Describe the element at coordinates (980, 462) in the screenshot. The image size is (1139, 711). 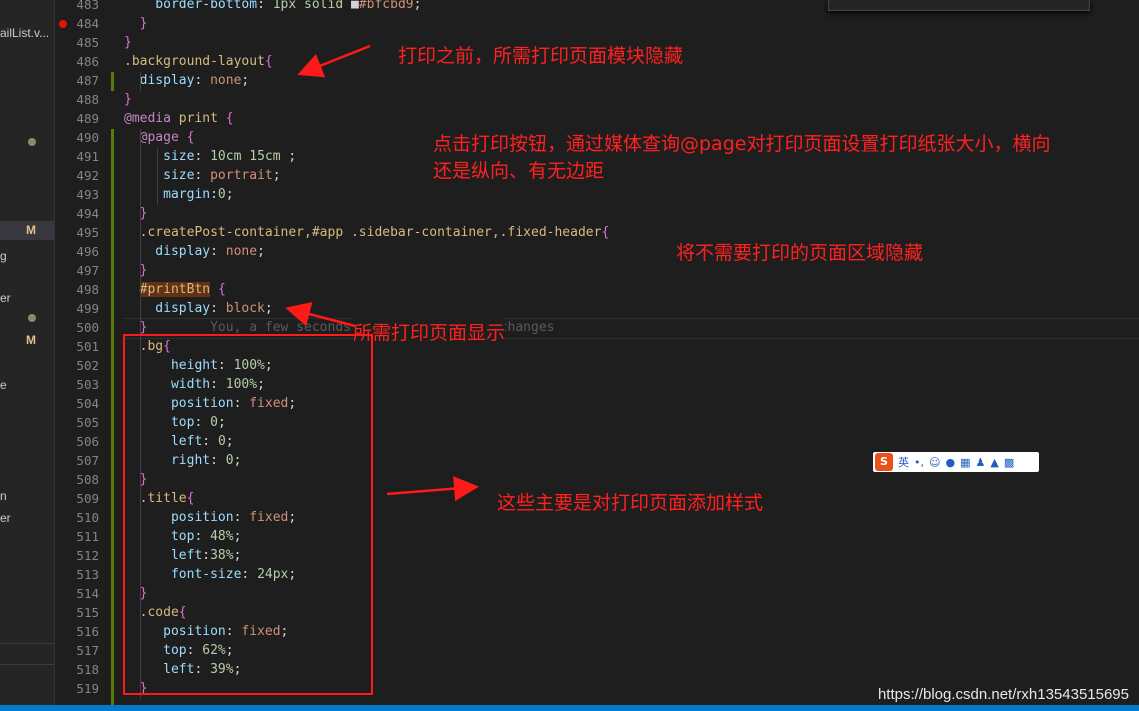
I see `user-icon: ♟` at that location.